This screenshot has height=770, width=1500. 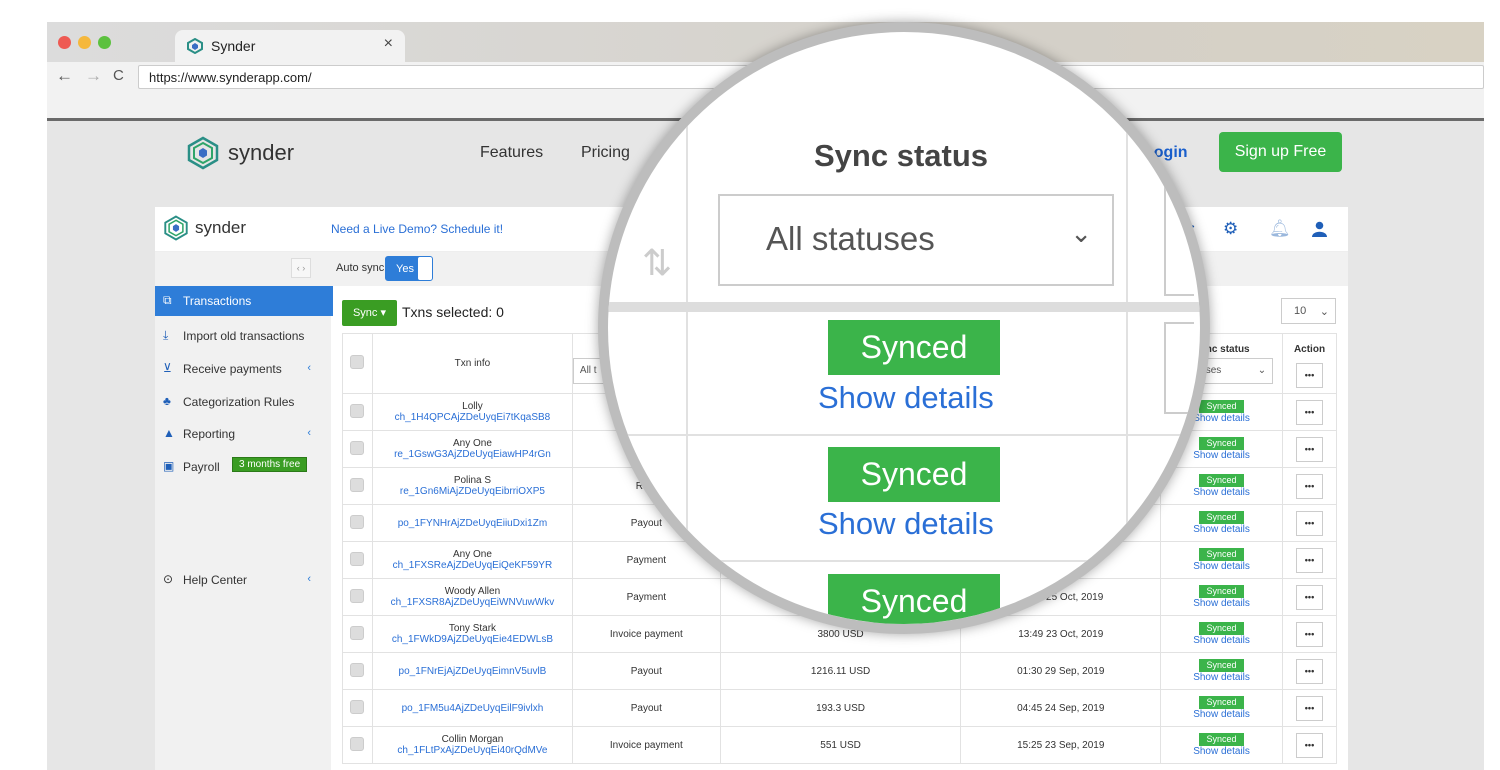 What do you see at coordinates (1230, 229) in the screenshot?
I see `gear-icon: ⚙` at bounding box center [1230, 229].